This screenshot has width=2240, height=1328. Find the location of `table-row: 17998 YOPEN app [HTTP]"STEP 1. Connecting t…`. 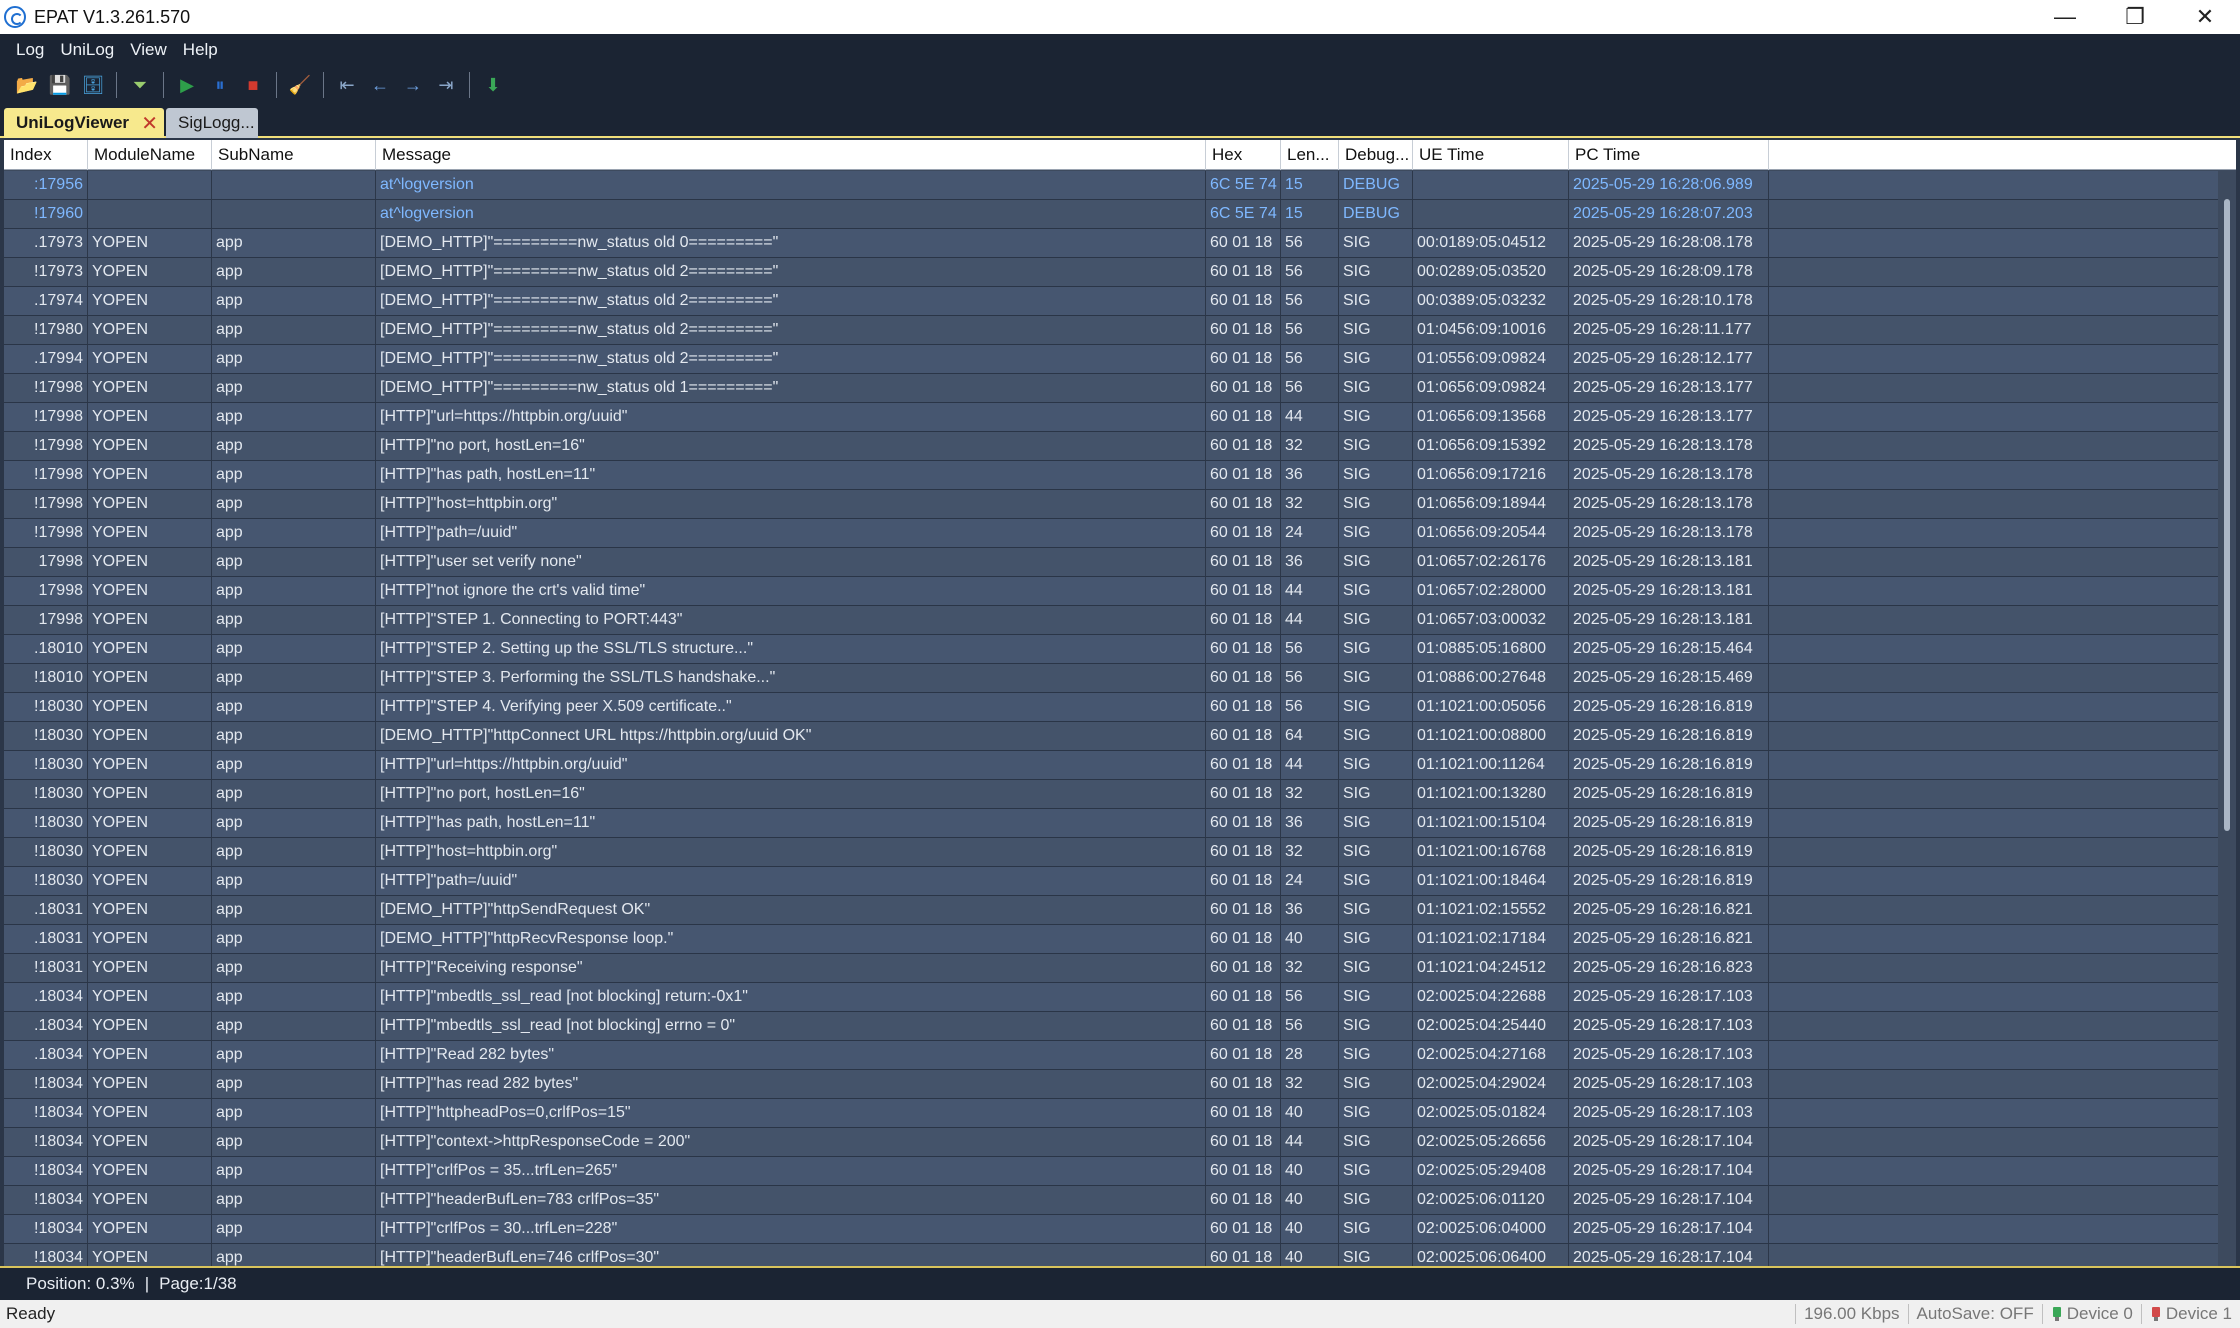

table-row: 17998 YOPEN app [HTTP]"STEP 1. Connecting t… is located at coordinates (1111, 620).